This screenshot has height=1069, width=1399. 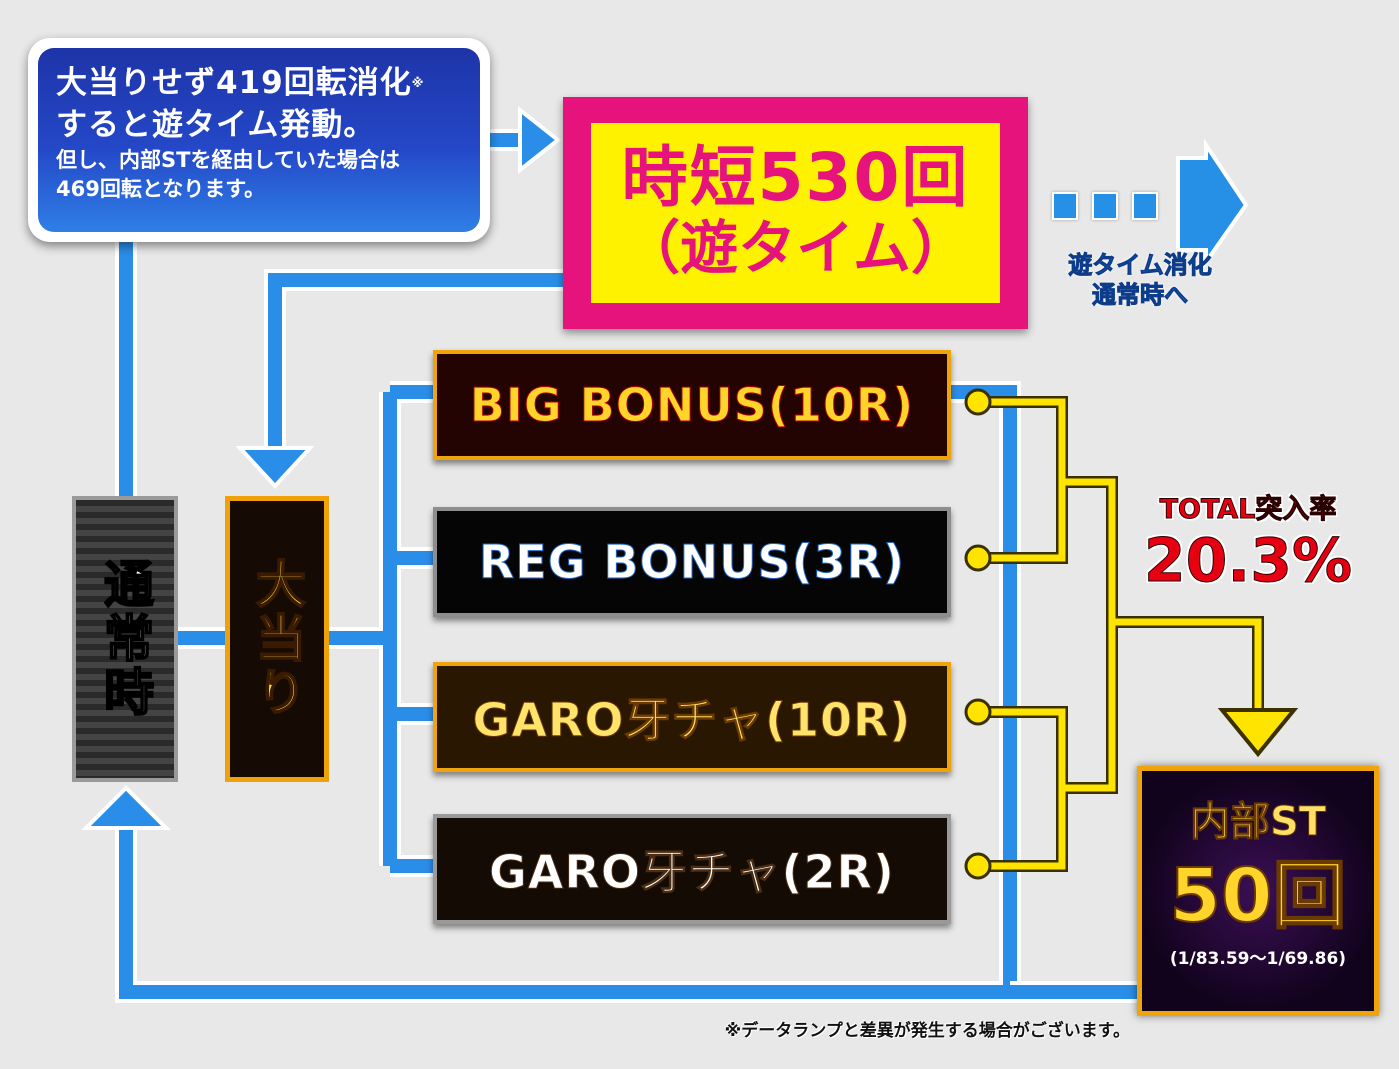 I want to click on info-line-4: 469回転となります。, so click(x=161, y=189).